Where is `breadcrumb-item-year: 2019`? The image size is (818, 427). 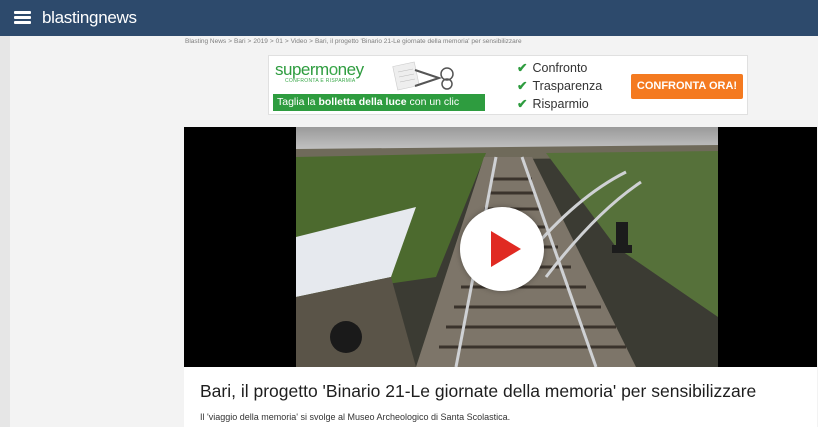 breadcrumb-item-year: 2019 is located at coordinates (260, 41).